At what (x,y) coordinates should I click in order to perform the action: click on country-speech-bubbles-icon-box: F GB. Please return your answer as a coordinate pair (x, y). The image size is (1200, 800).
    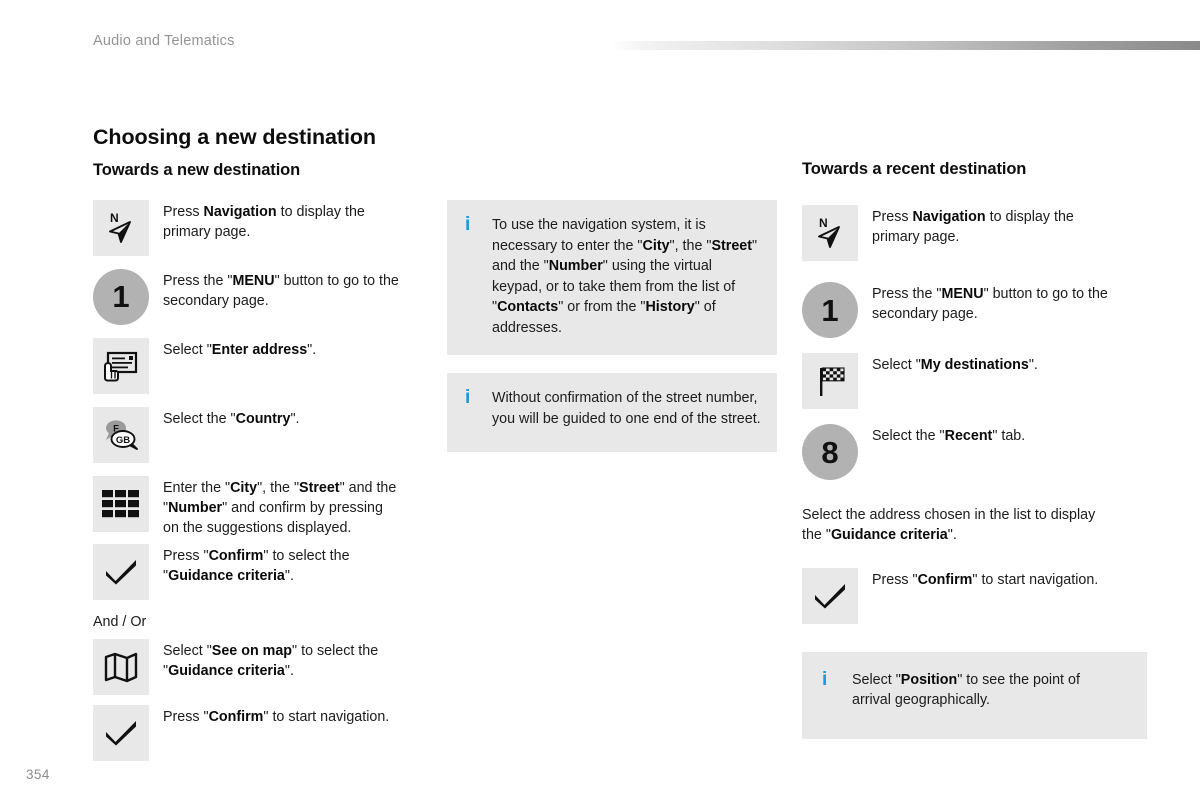
    Looking at the image, I should click on (121, 434).